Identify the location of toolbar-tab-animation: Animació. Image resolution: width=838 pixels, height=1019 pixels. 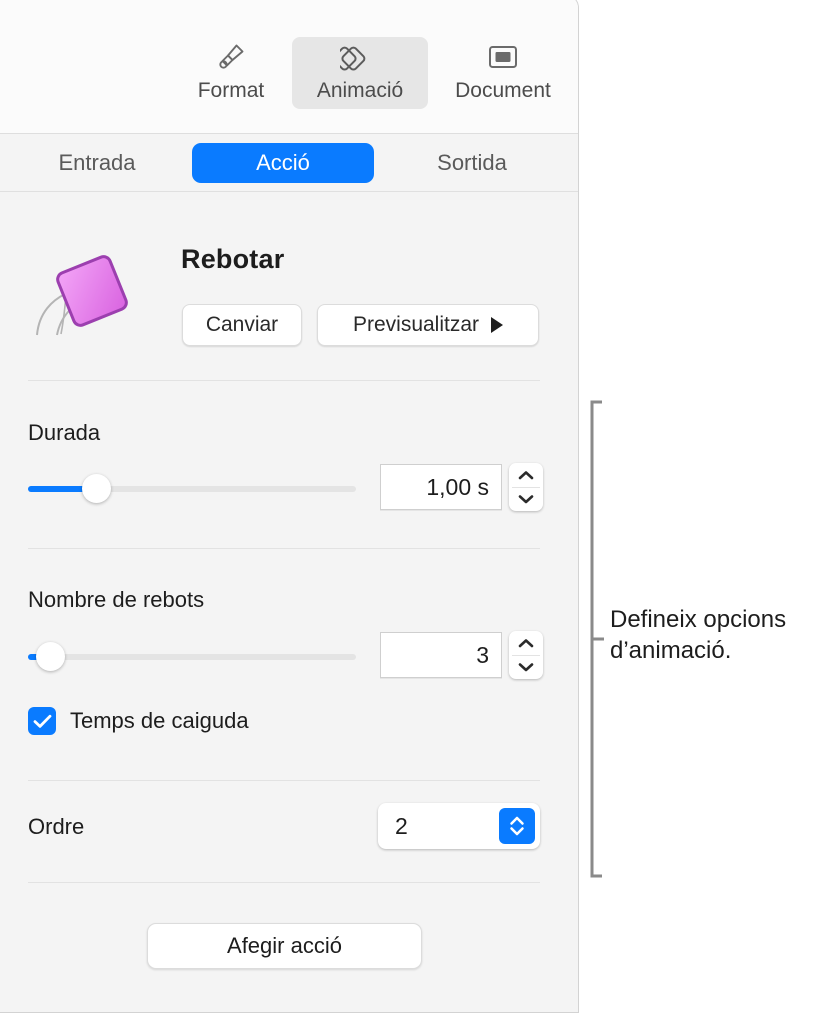
(360, 73).